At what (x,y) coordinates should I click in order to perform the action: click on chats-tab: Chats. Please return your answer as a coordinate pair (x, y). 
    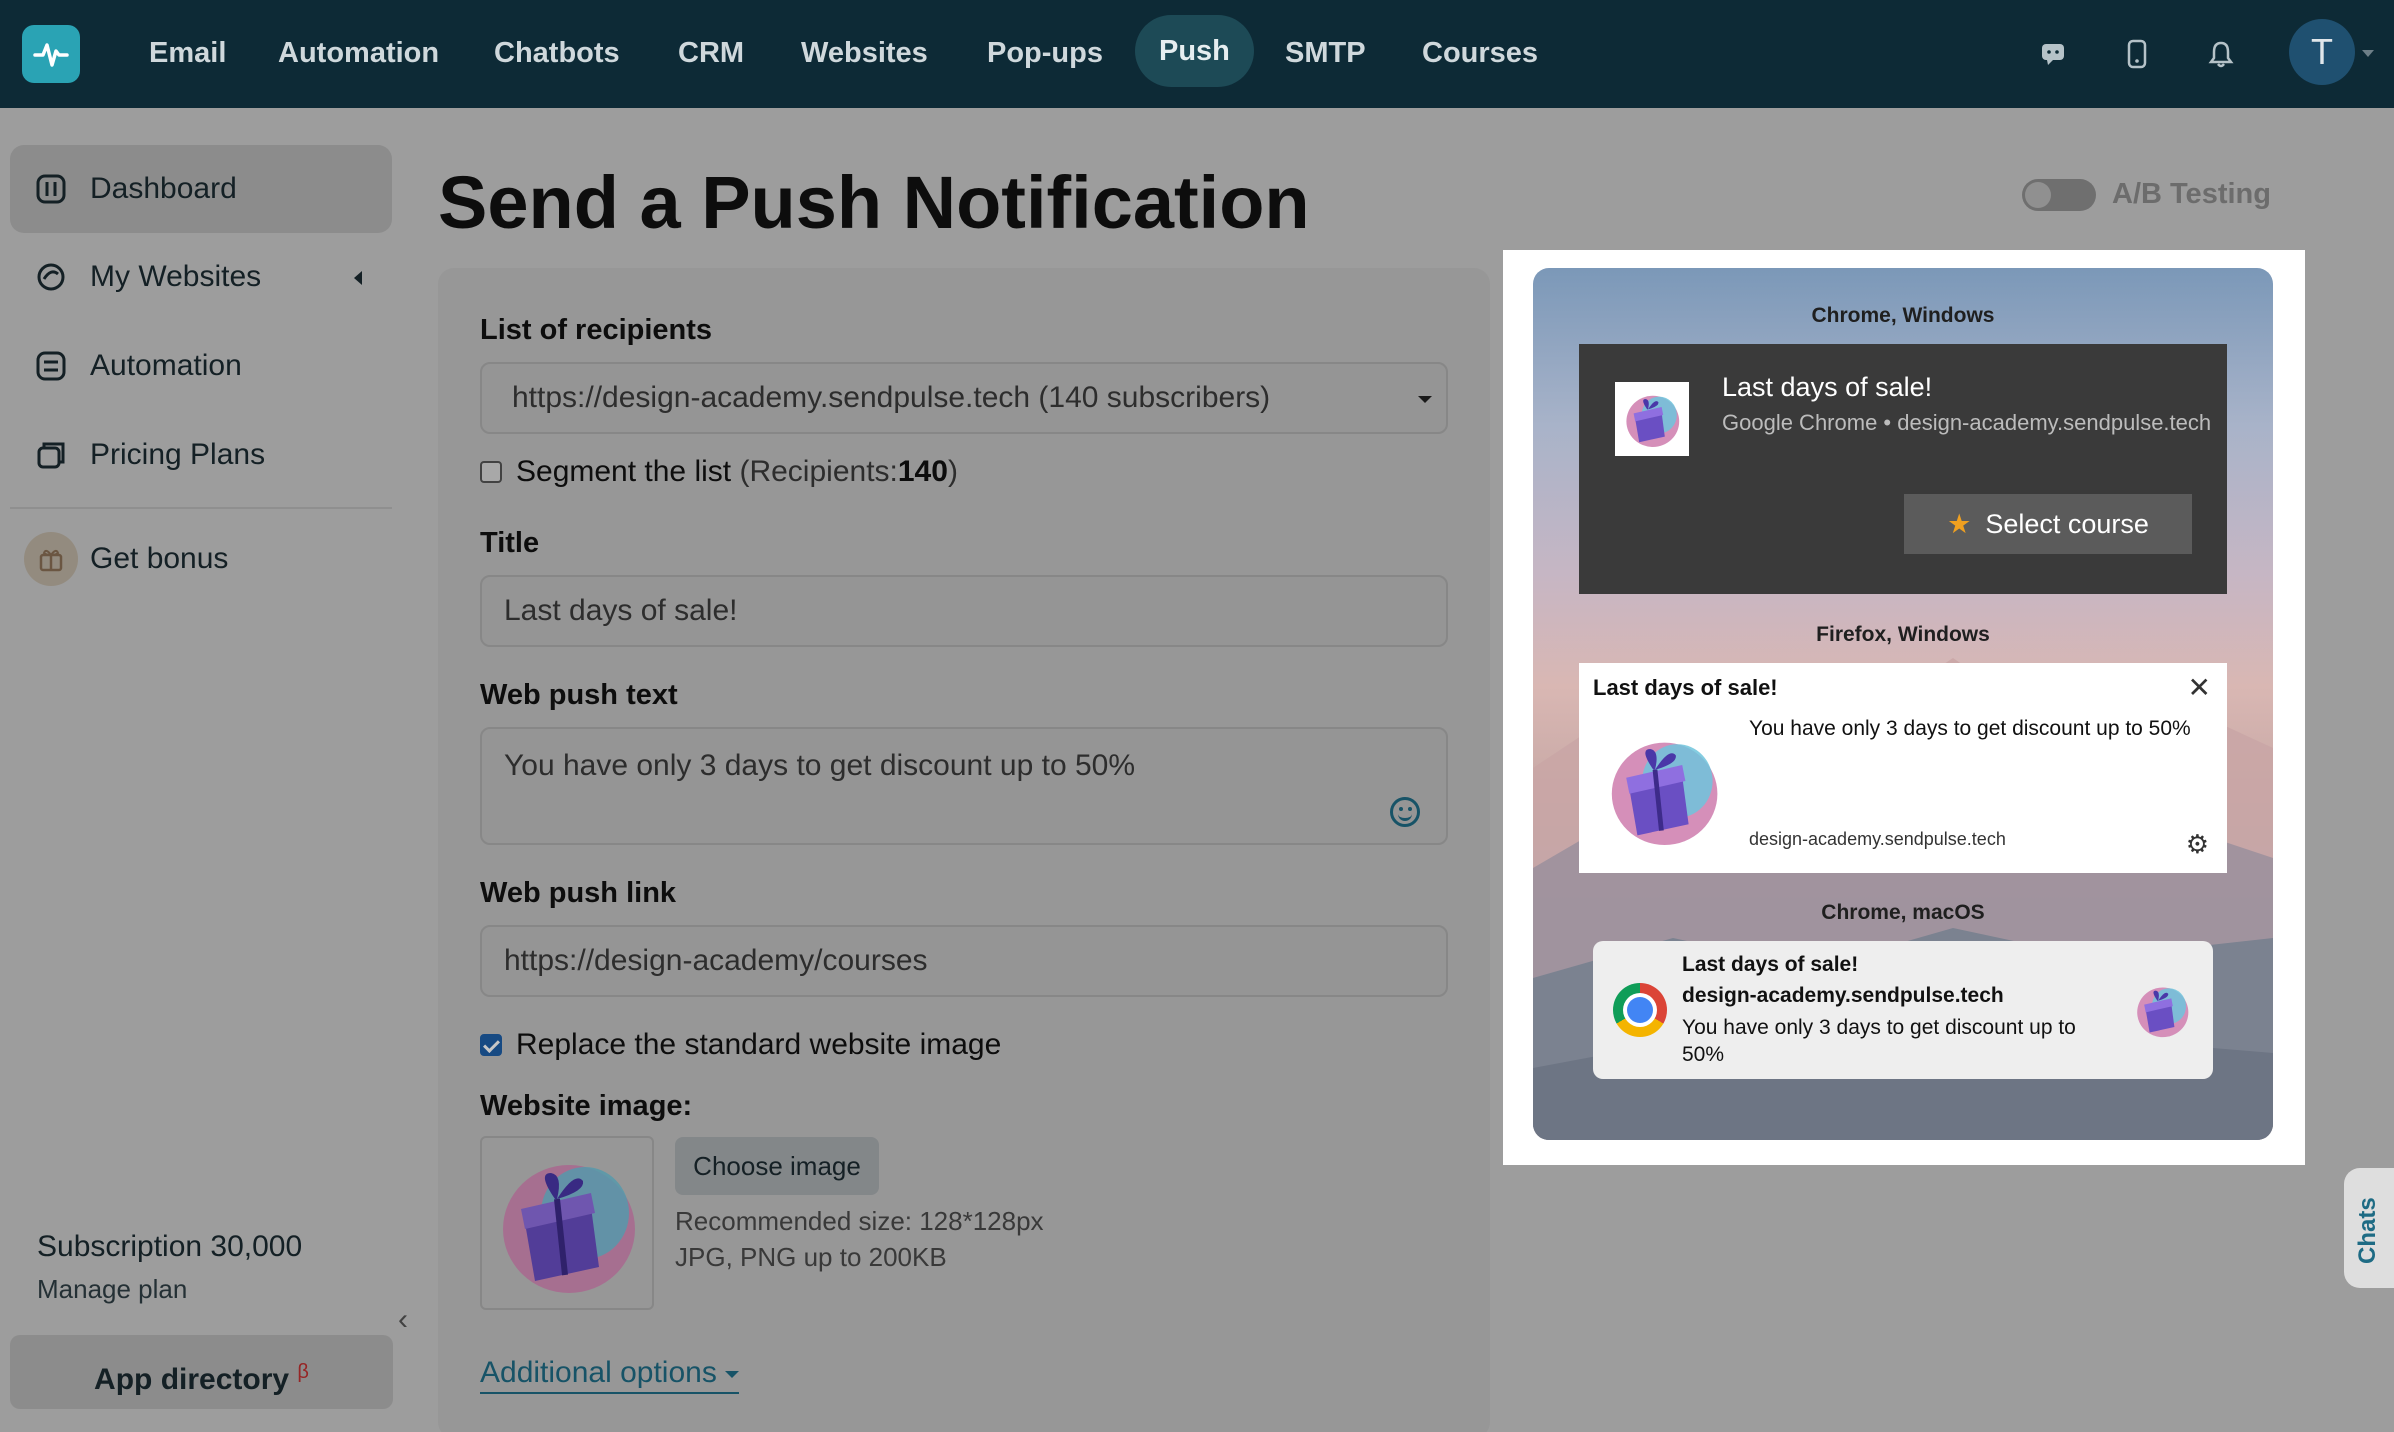
    Looking at the image, I should click on (2369, 1228).